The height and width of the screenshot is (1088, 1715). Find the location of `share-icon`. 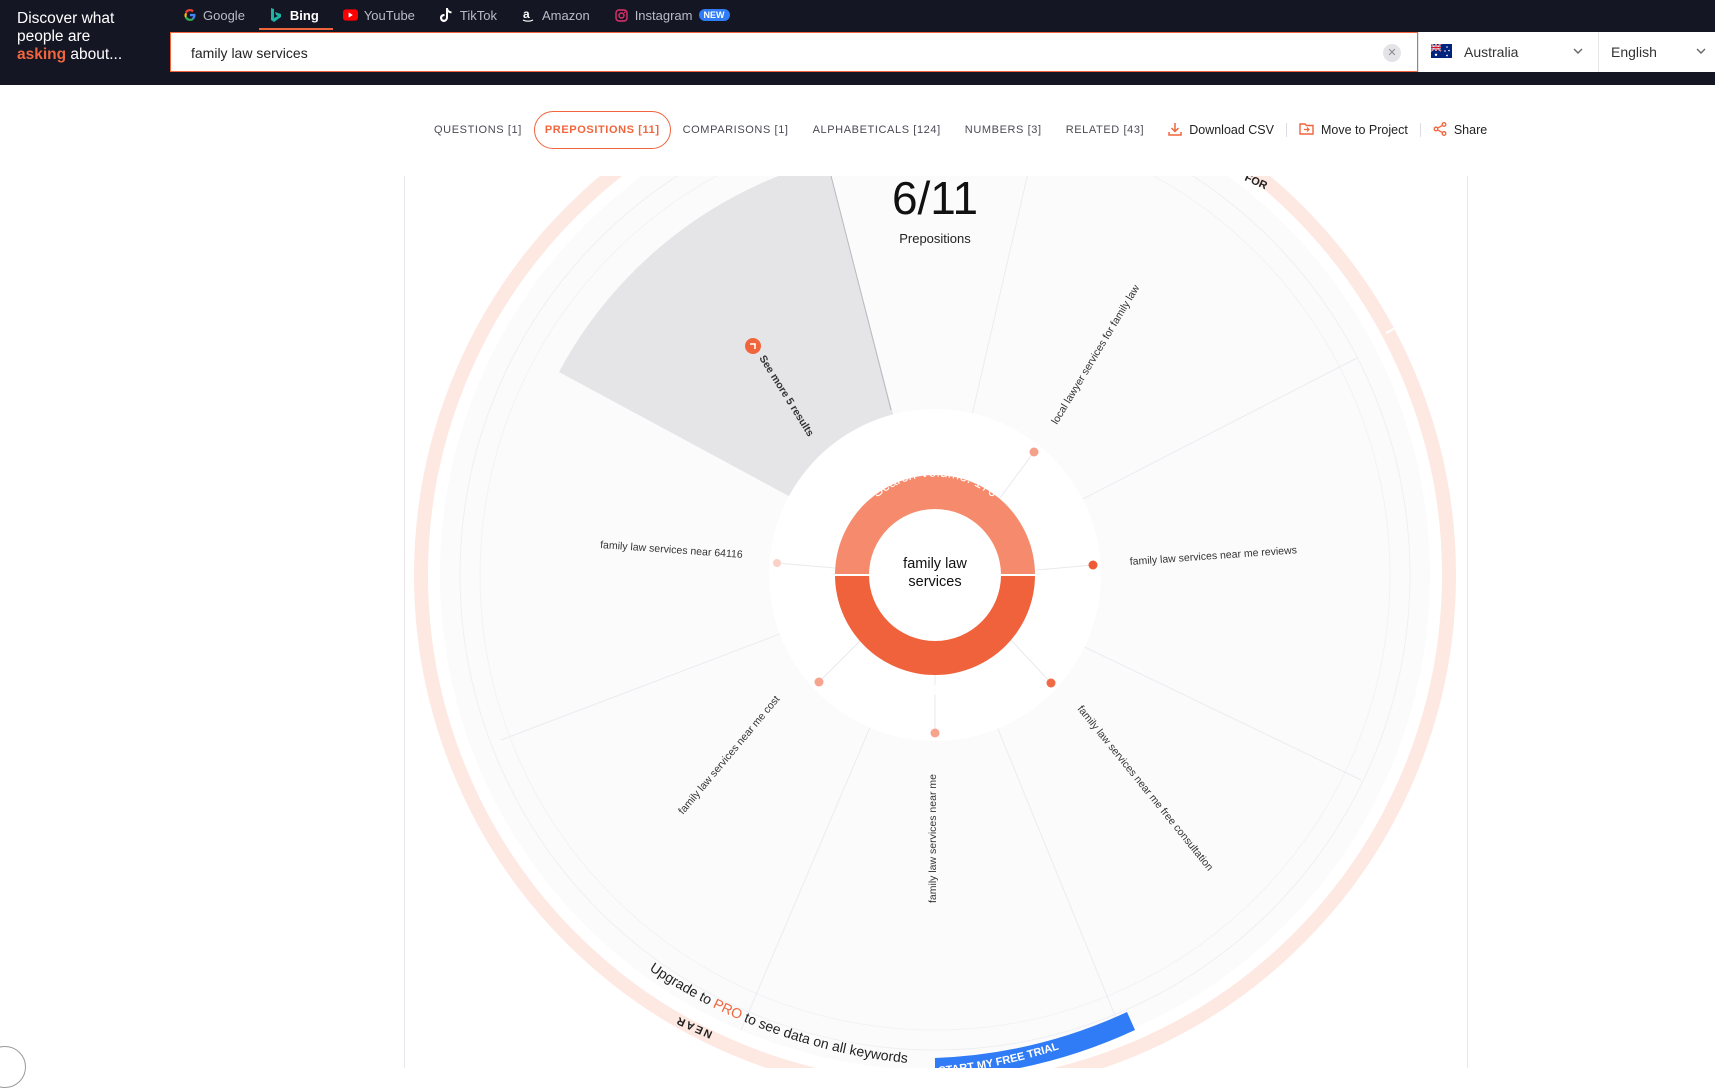

share-icon is located at coordinates (1440, 130).